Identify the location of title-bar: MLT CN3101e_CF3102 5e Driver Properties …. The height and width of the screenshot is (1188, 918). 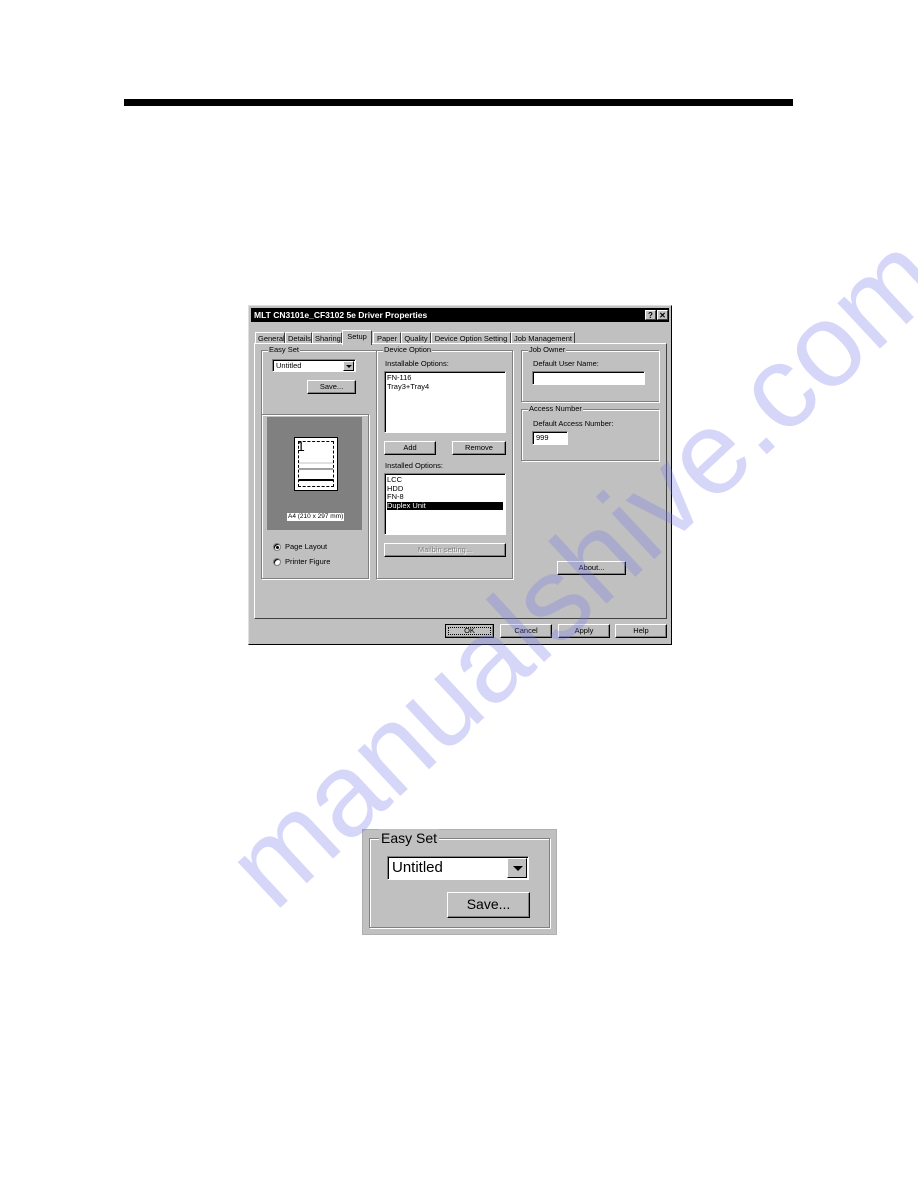
(460, 315).